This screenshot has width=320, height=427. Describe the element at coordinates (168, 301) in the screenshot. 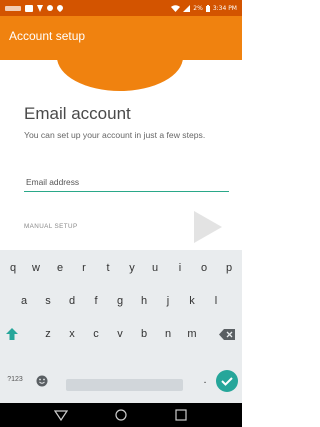

I see `key-j: j` at that location.